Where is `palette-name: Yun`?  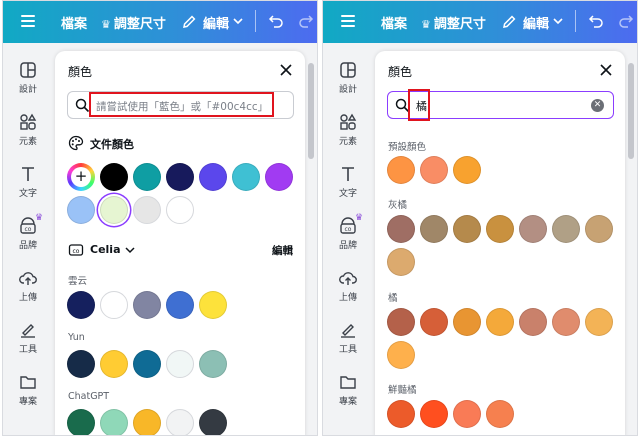
palette-name: Yun is located at coordinates (76, 337).